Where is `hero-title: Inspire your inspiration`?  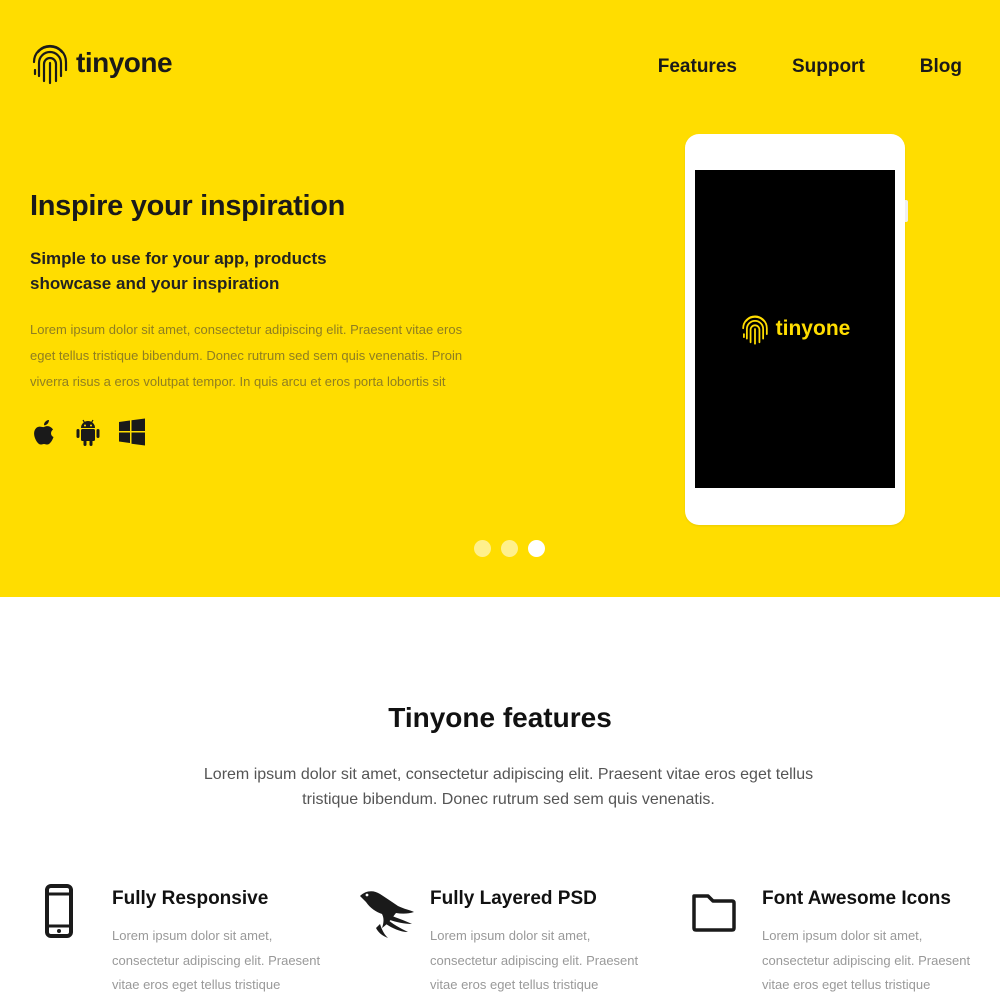
hero-title: Inspire your inspiration is located at coordinates (188, 206).